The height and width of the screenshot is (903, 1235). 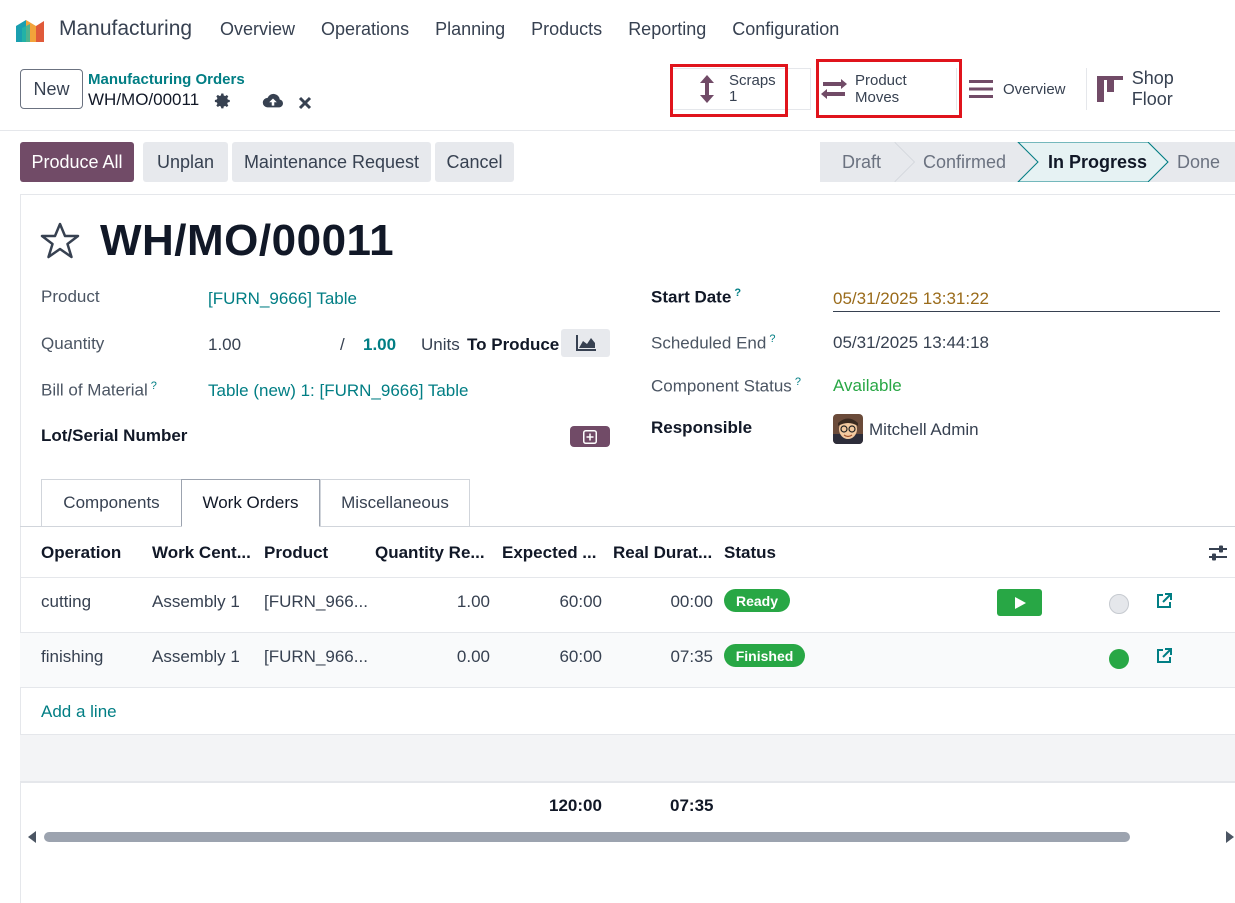 I want to click on status-dot-green, so click(x=1119, y=659).